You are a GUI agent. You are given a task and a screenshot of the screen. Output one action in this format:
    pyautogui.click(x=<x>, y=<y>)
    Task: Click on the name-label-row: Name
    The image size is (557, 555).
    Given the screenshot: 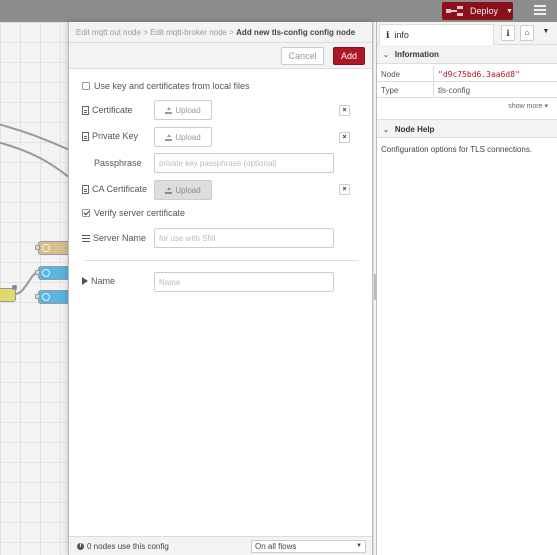 What is the action you would take?
    pyautogui.click(x=98, y=281)
    